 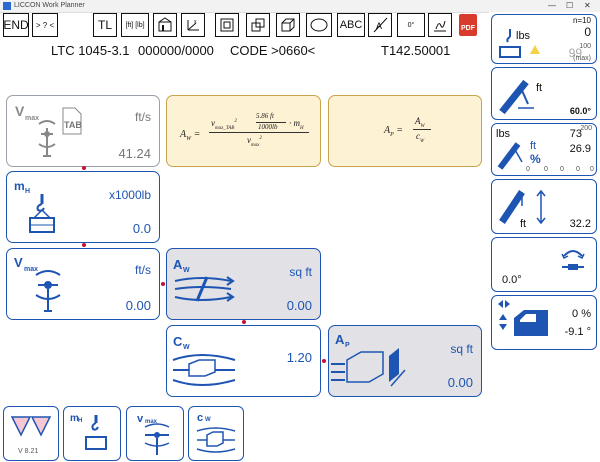 I want to click on height-card: ft 32.2, so click(x=544, y=206).